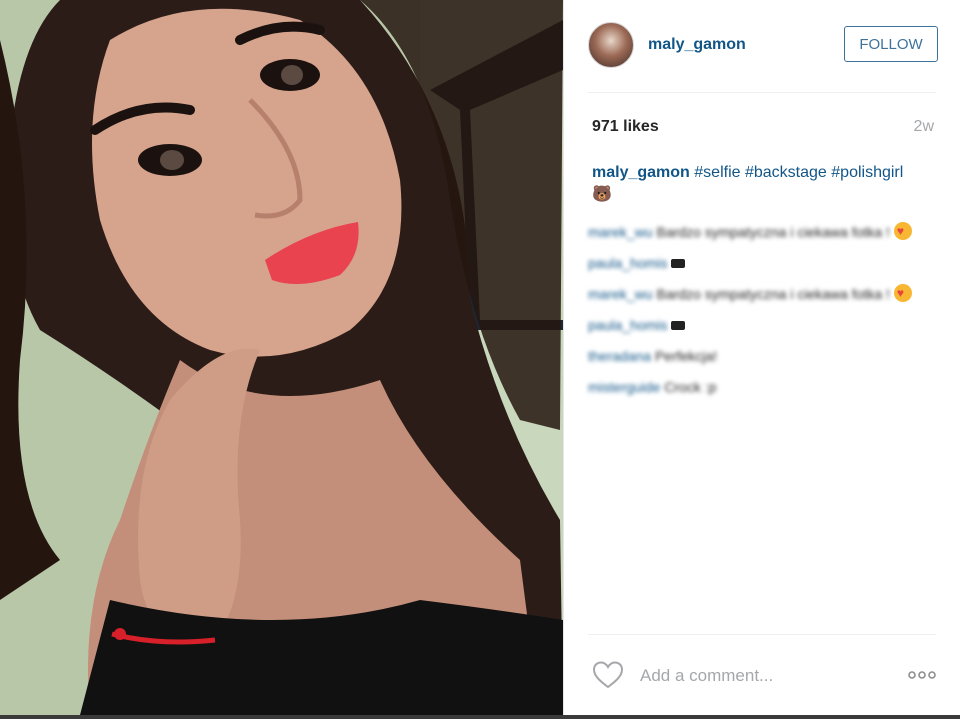 Image resolution: width=960 pixels, height=719 pixels. Describe the element at coordinates (625, 127) in the screenshot. I see `likes-count: 971 likes` at that location.